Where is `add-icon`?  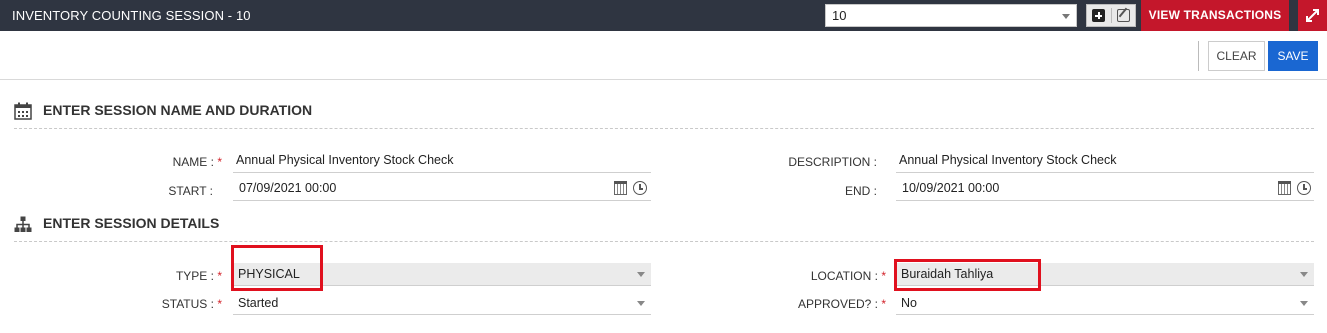
add-icon is located at coordinates (1098, 15).